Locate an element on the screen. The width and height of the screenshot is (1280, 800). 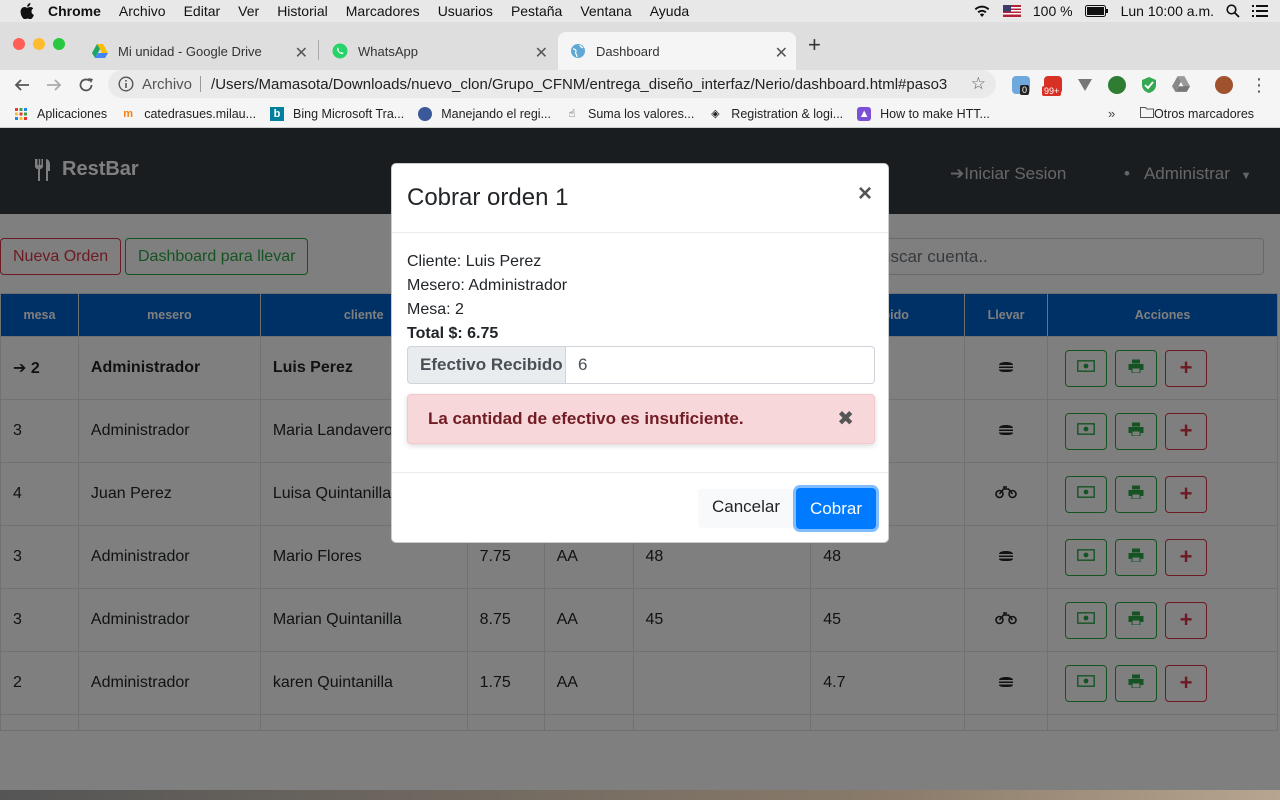
battery-percent: 100 % is located at coordinates (1052, 11).